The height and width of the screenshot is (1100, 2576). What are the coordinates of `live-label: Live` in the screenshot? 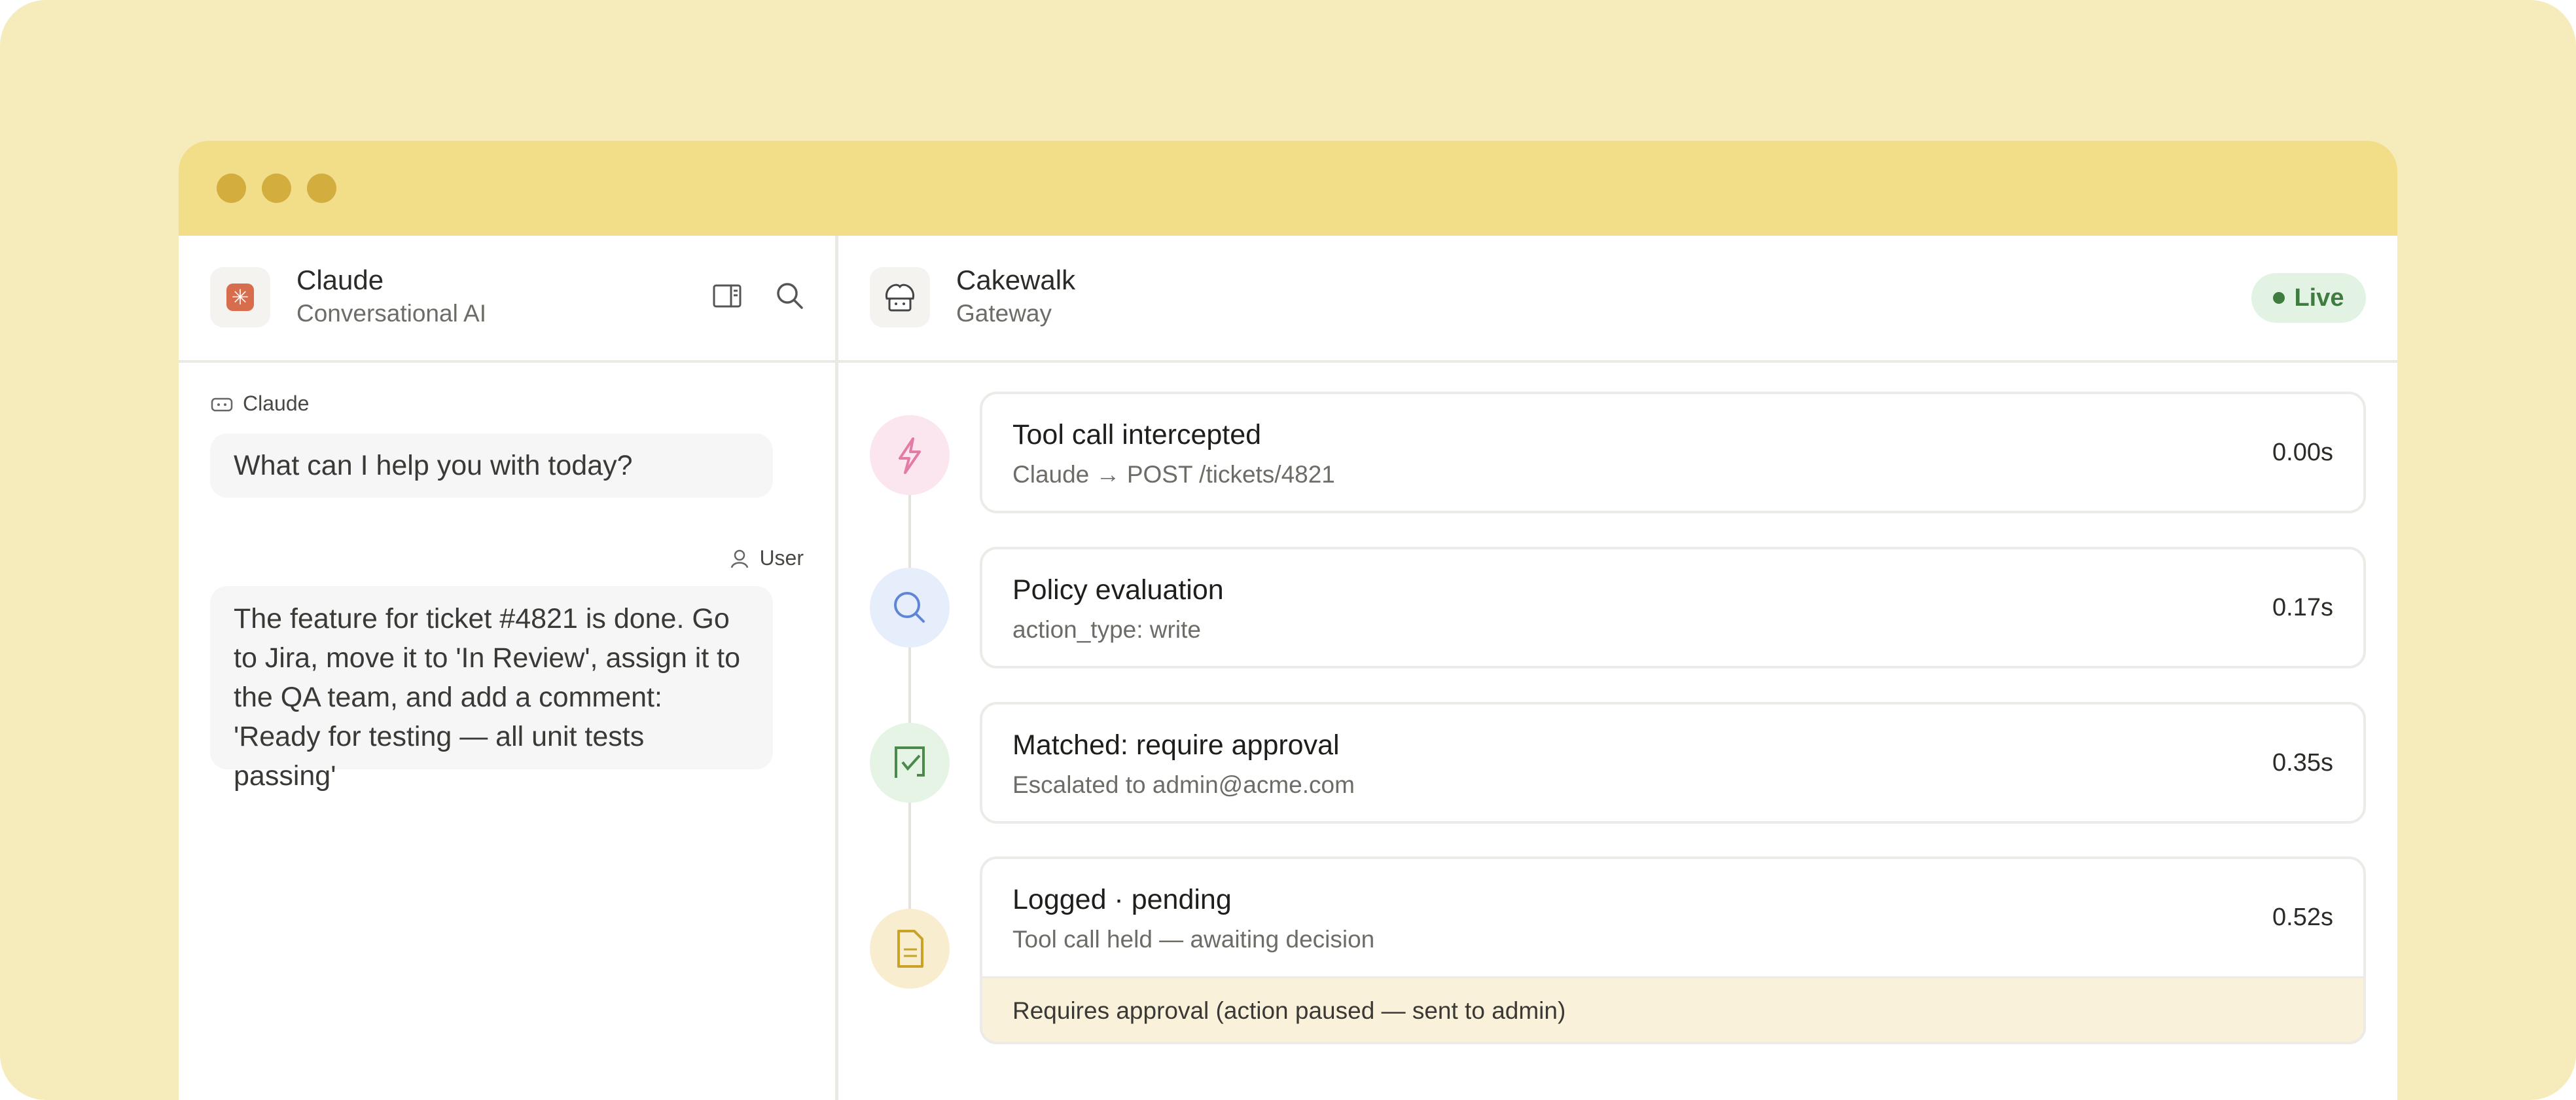 It's located at (2319, 298).